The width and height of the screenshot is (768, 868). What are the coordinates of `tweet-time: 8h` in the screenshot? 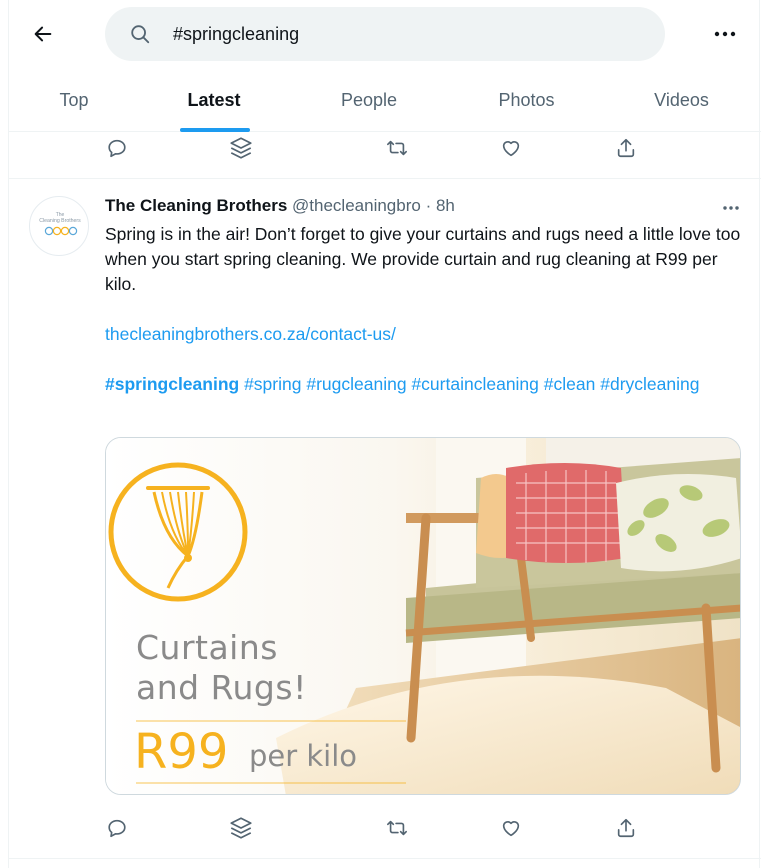 It's located at (445, 205).